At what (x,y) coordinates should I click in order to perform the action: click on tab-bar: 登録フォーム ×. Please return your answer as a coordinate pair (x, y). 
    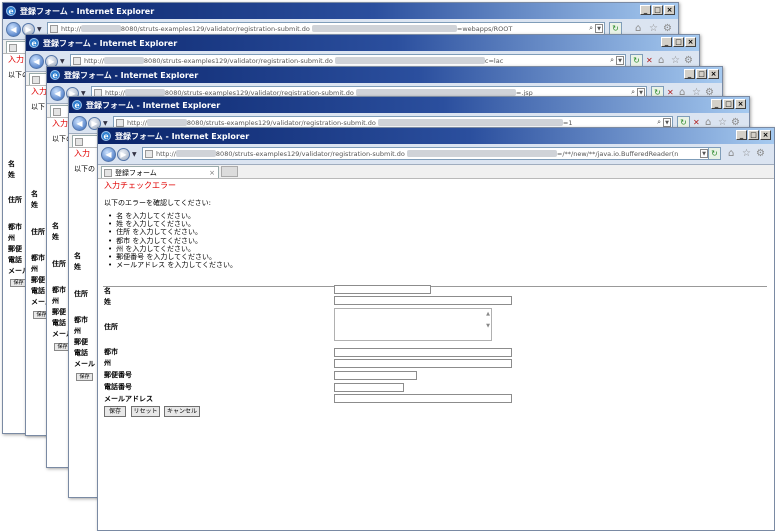
    Looking at the image, I should click on (436, 172).